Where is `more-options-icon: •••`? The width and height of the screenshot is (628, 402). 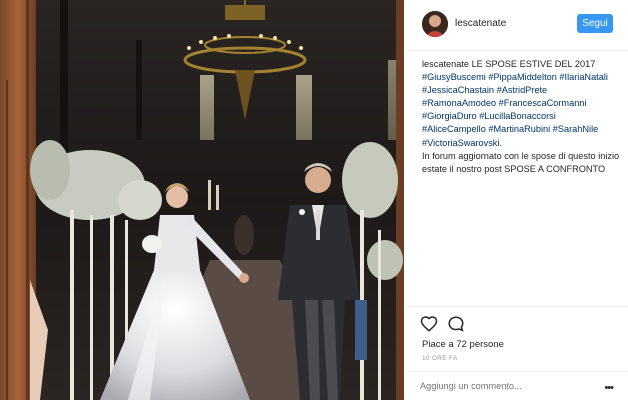 more-options-icon: ••• is located at coordinates (609, 388).